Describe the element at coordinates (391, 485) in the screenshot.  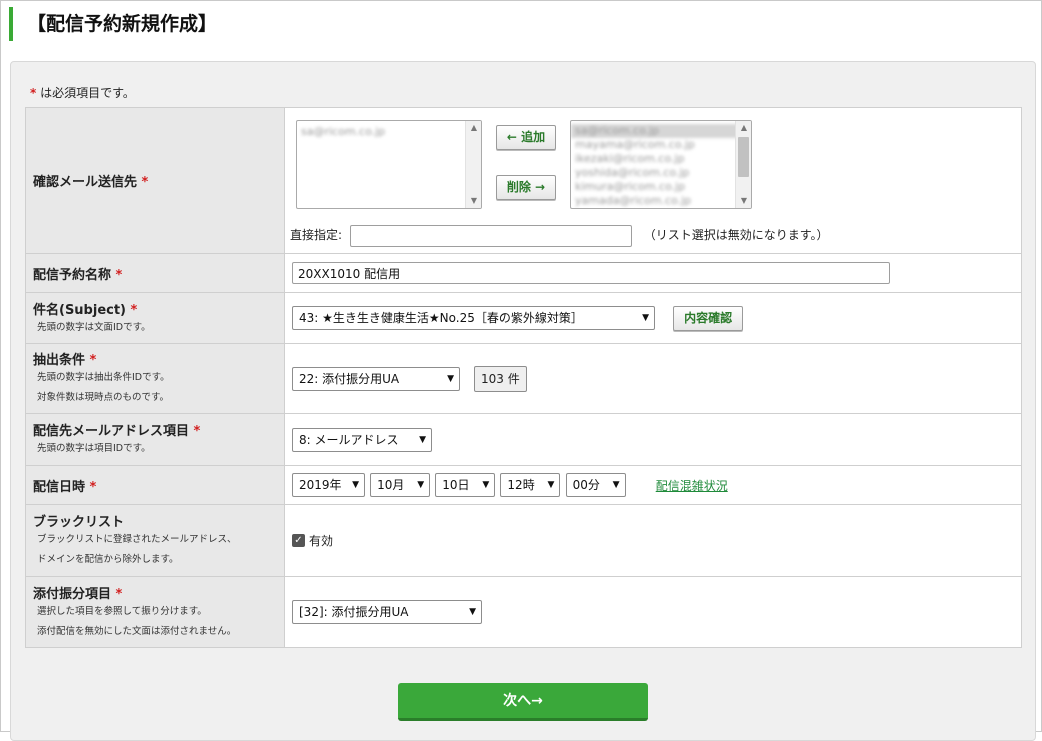
I see `month-selected: 10月` at that location.